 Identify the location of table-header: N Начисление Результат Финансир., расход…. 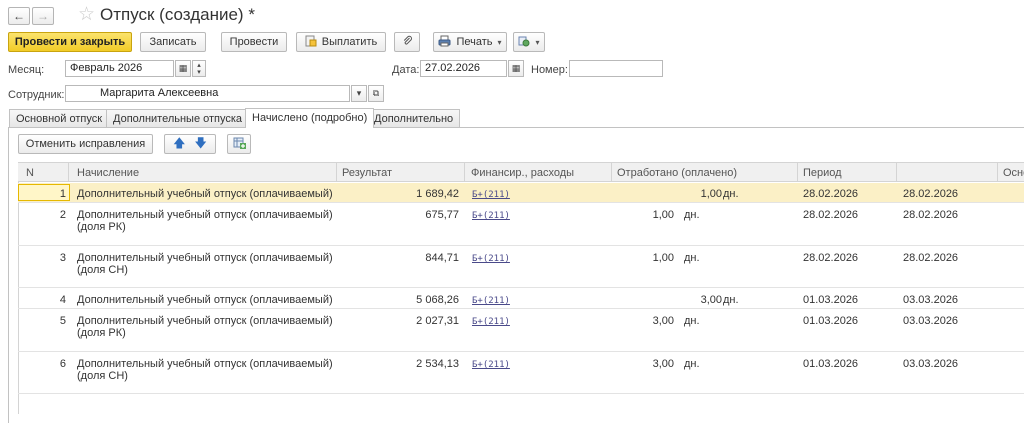
(521, 172).